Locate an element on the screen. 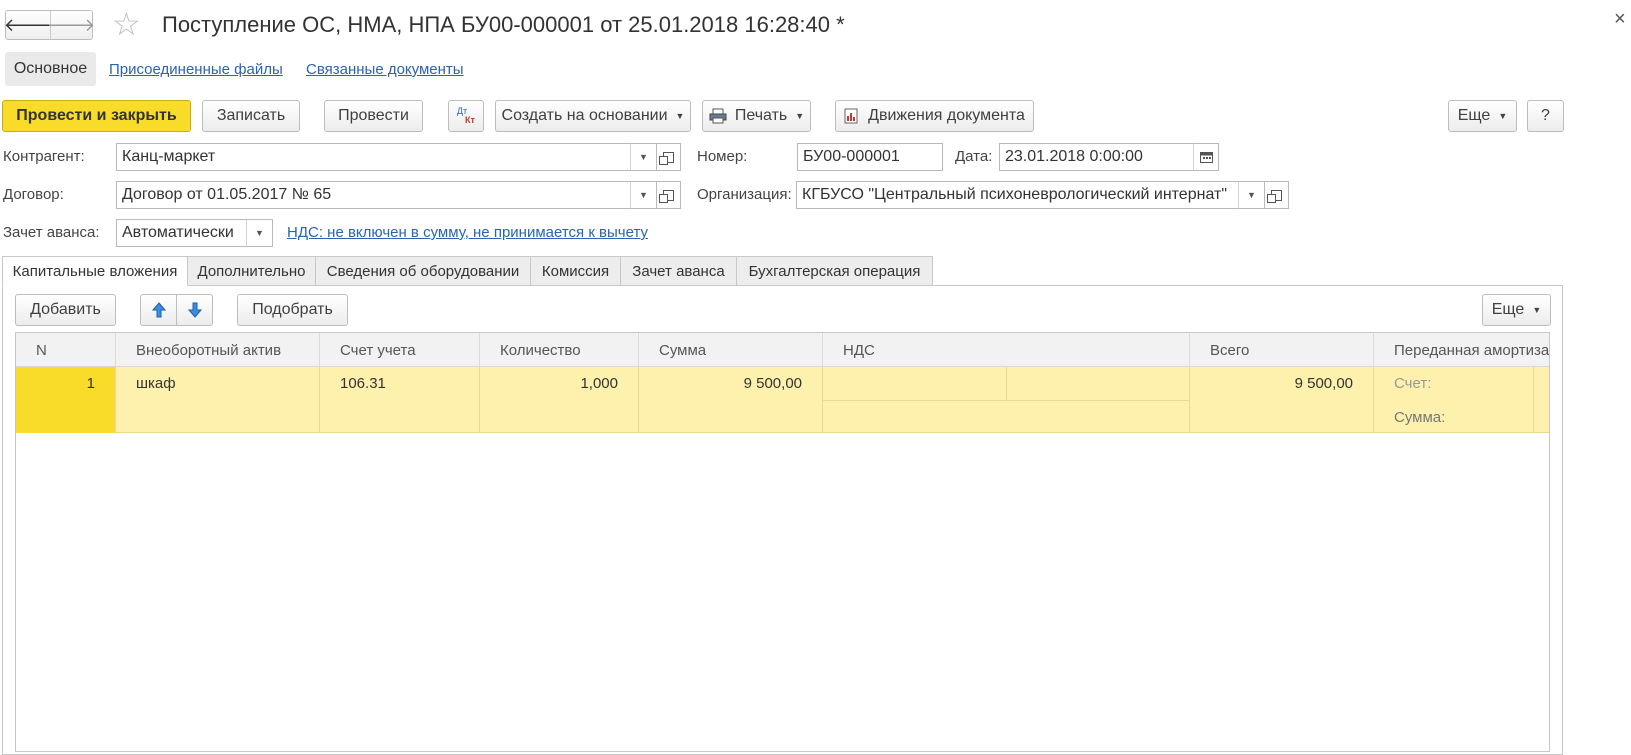  row-sum-cell: 9 500,00 is located at coordinates (731, 400).